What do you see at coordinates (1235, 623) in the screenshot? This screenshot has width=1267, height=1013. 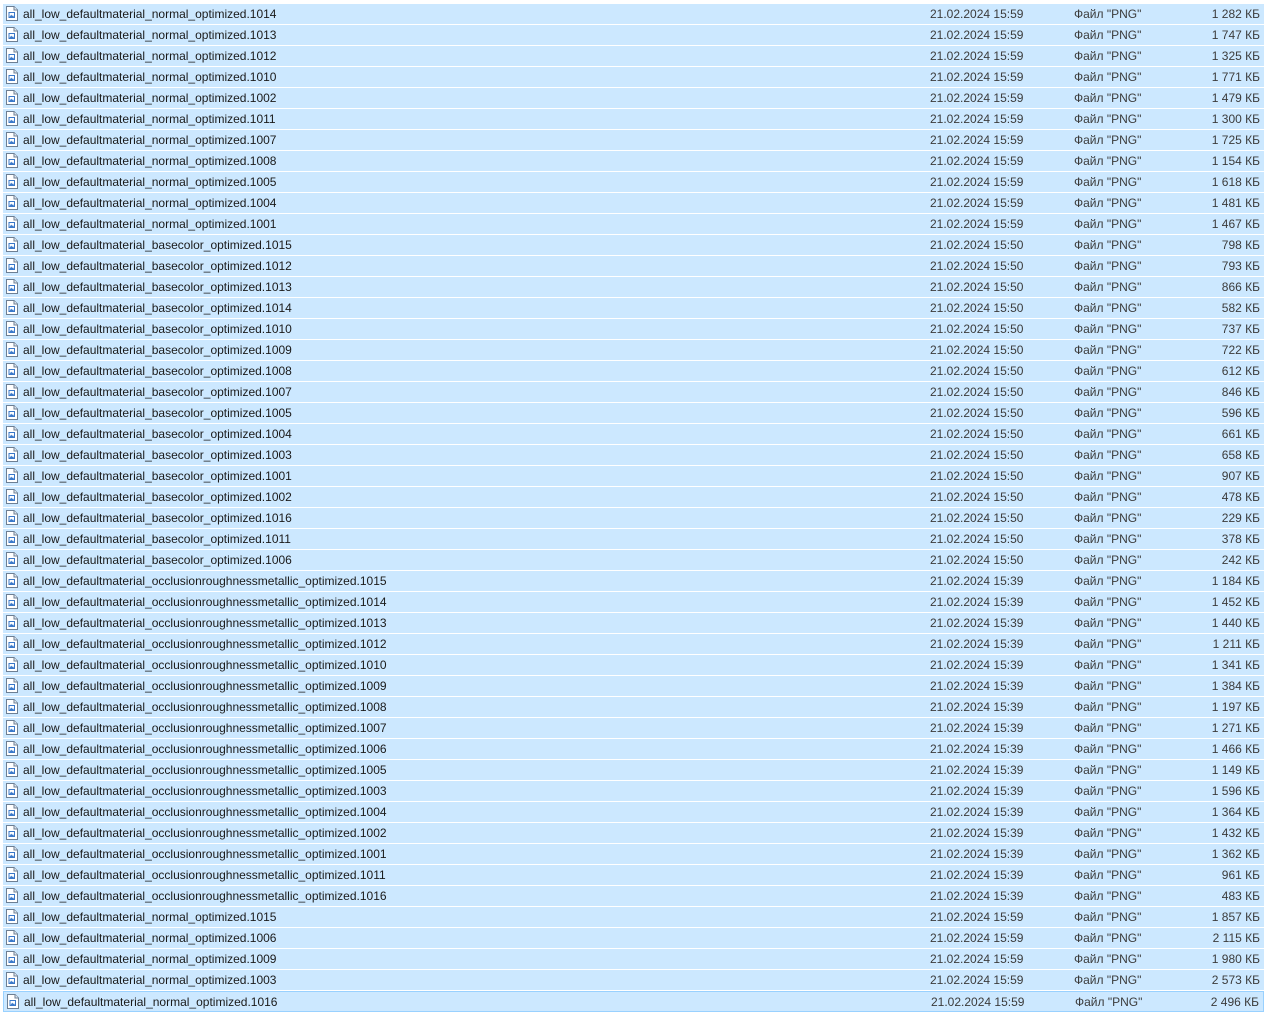 I see `file-size: 1 440 КБ` at bounding box center [1235, 623].